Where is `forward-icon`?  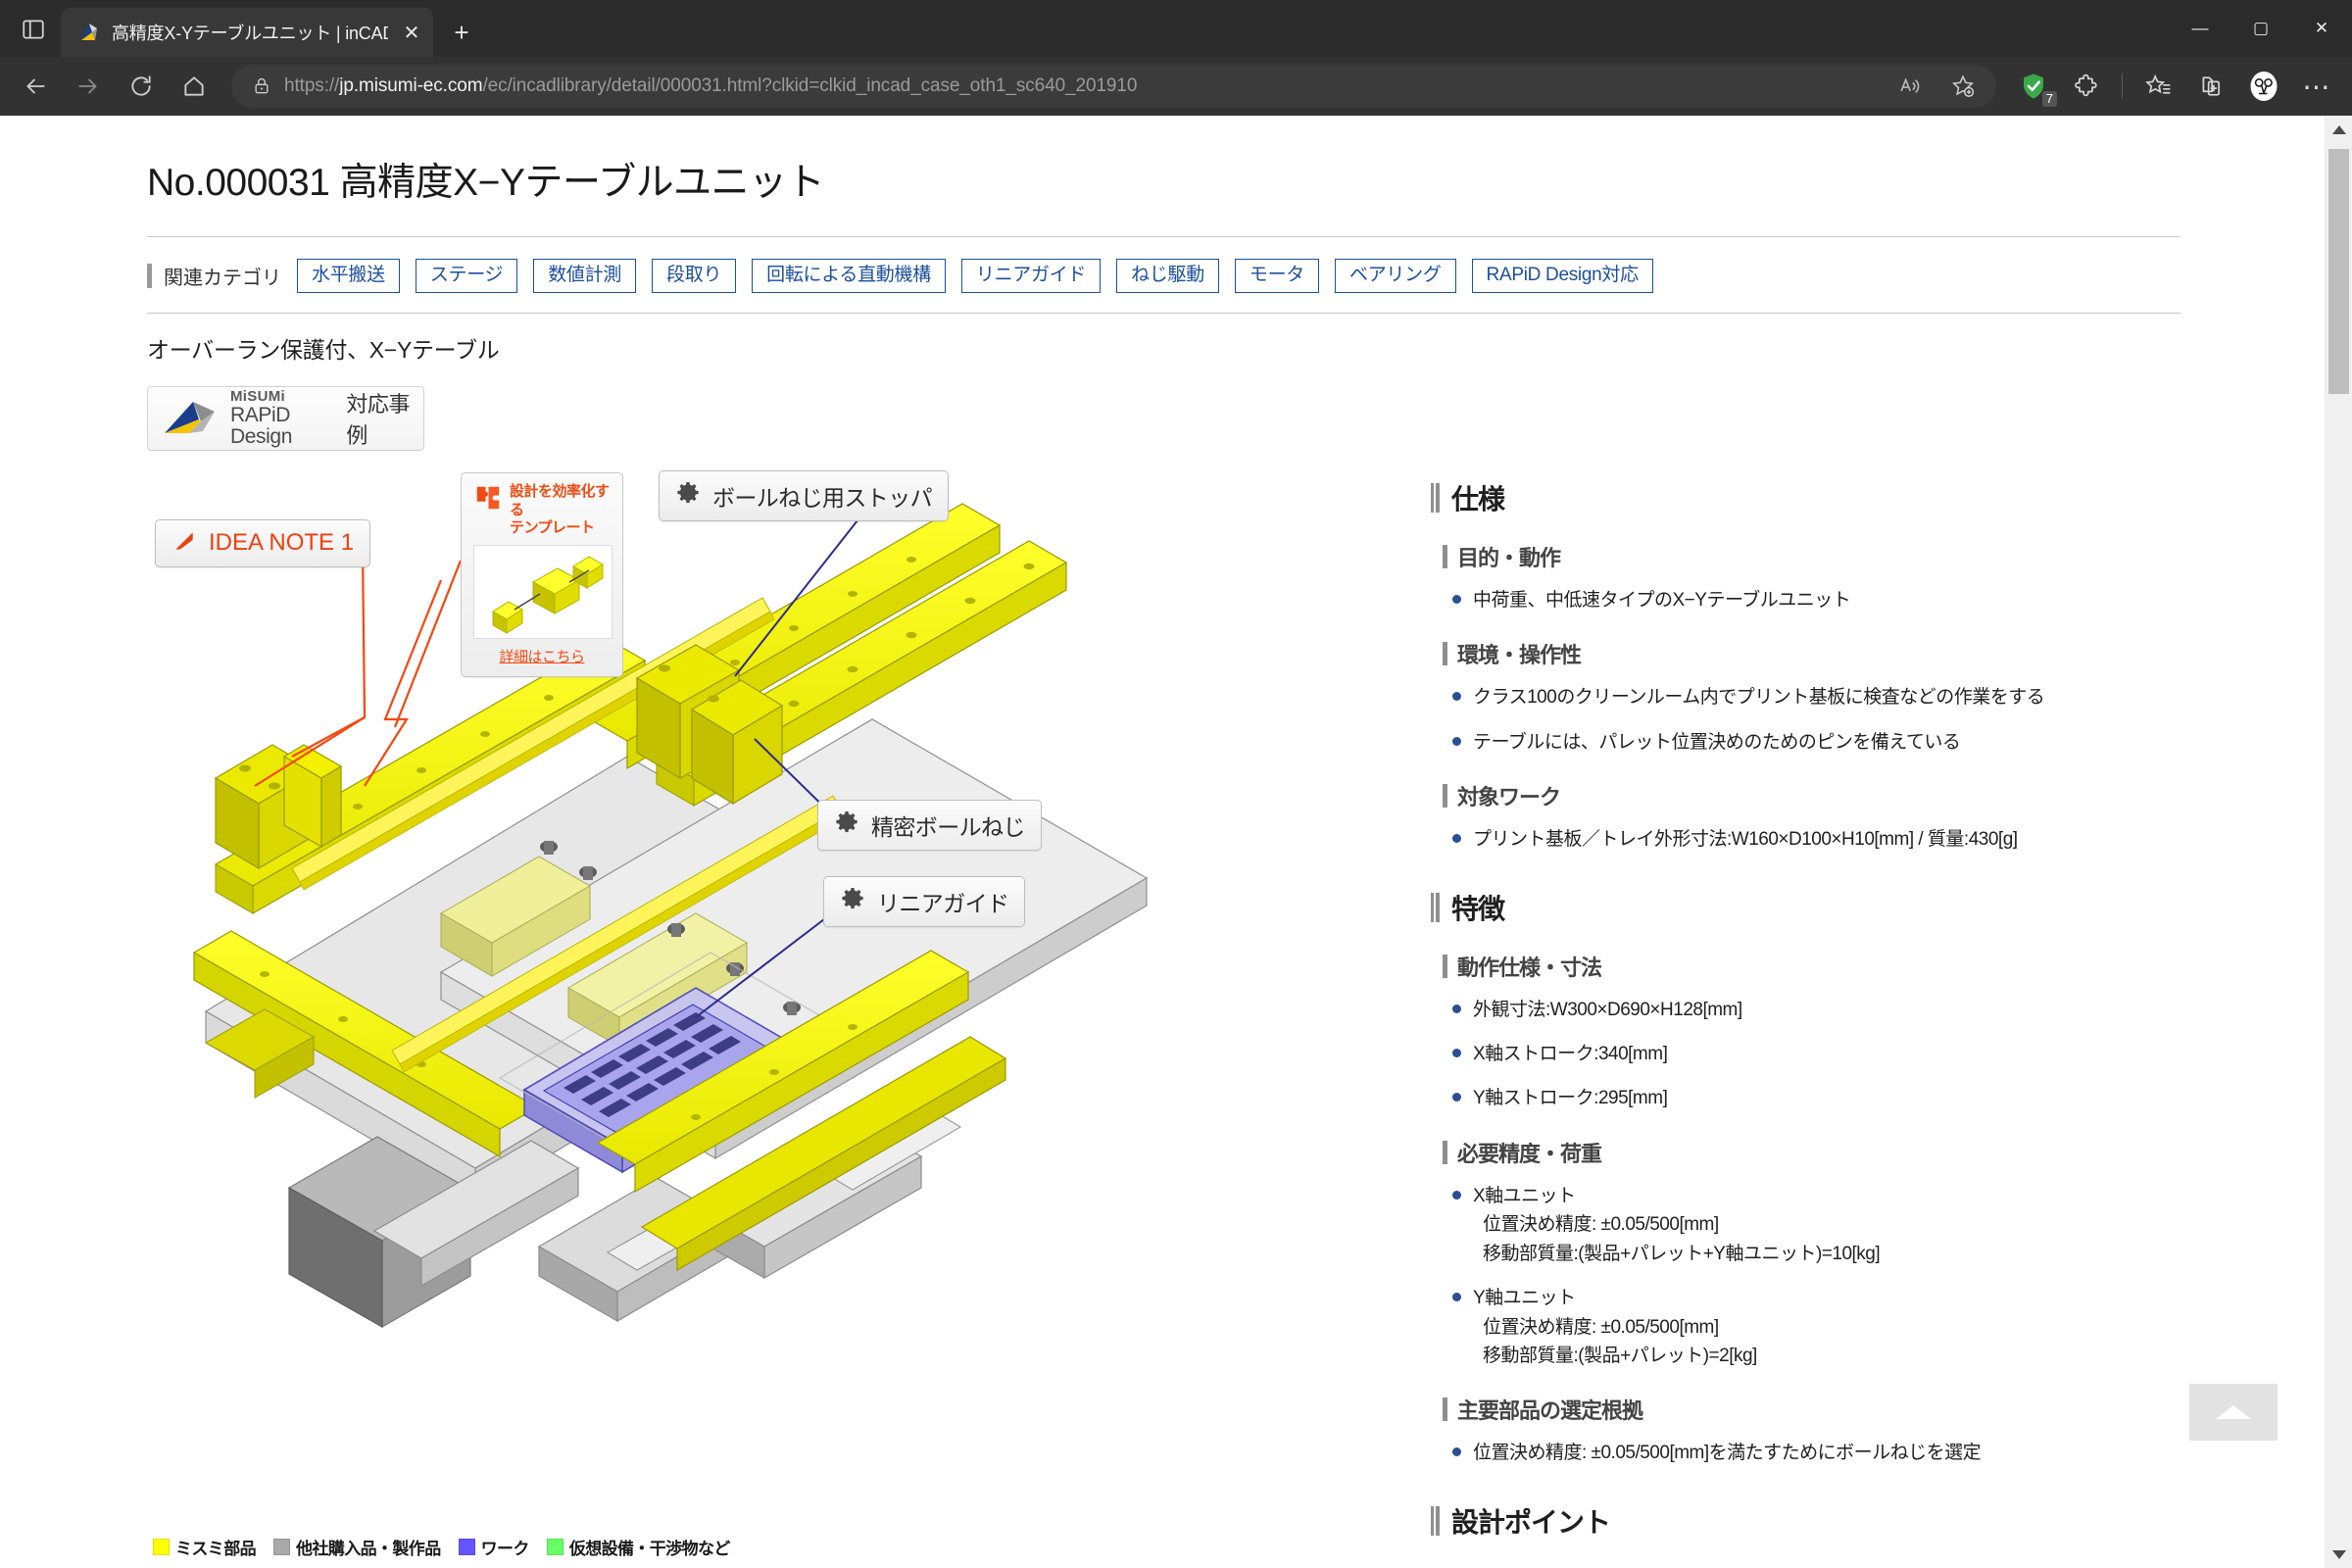
forward-icon is located at coordinates (88, 86).